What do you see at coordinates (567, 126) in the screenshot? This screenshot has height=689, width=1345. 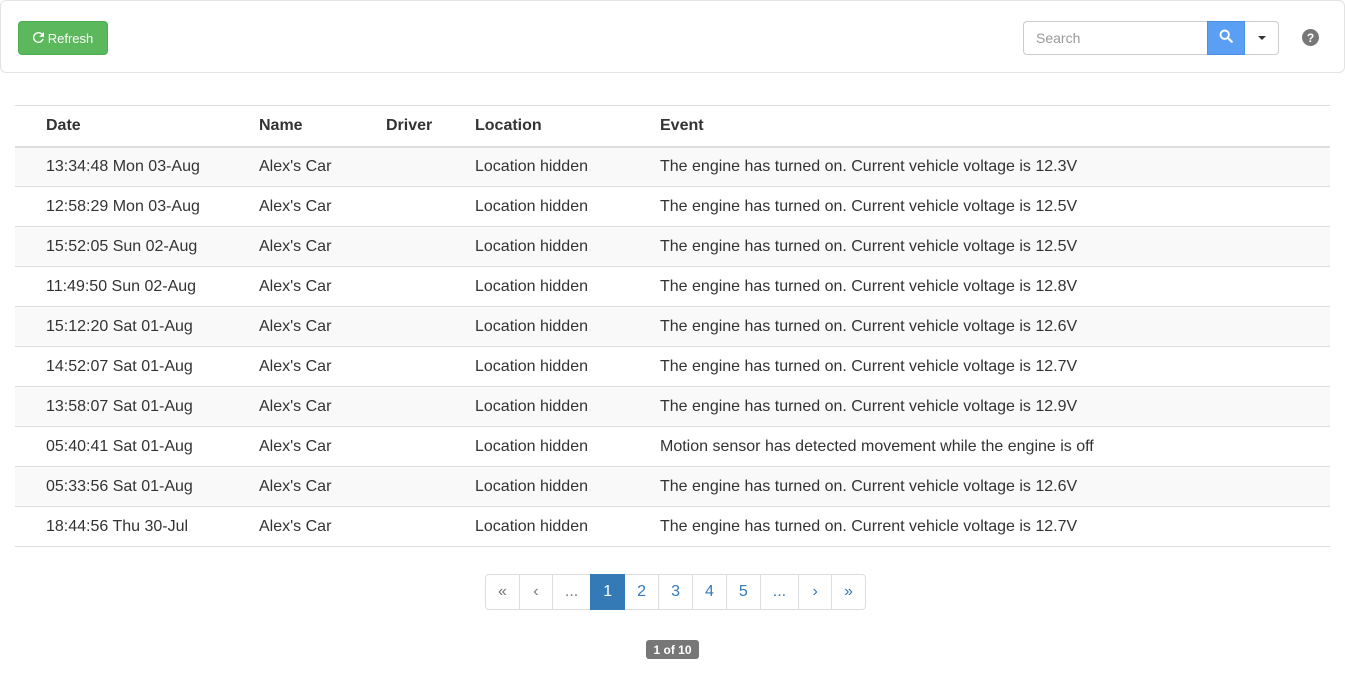 I see `column-header-location: Location` at bounding box center [567, 126].